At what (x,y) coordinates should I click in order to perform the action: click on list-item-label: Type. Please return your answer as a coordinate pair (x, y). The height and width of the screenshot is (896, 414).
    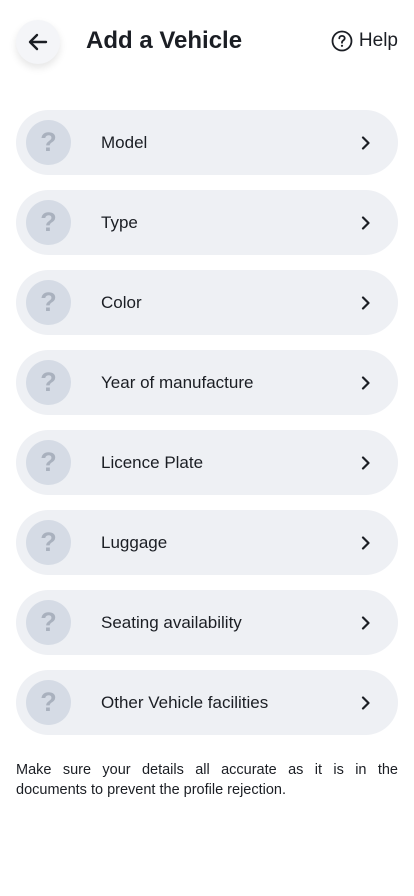
    Looking at the image, I should click on (119, 222).